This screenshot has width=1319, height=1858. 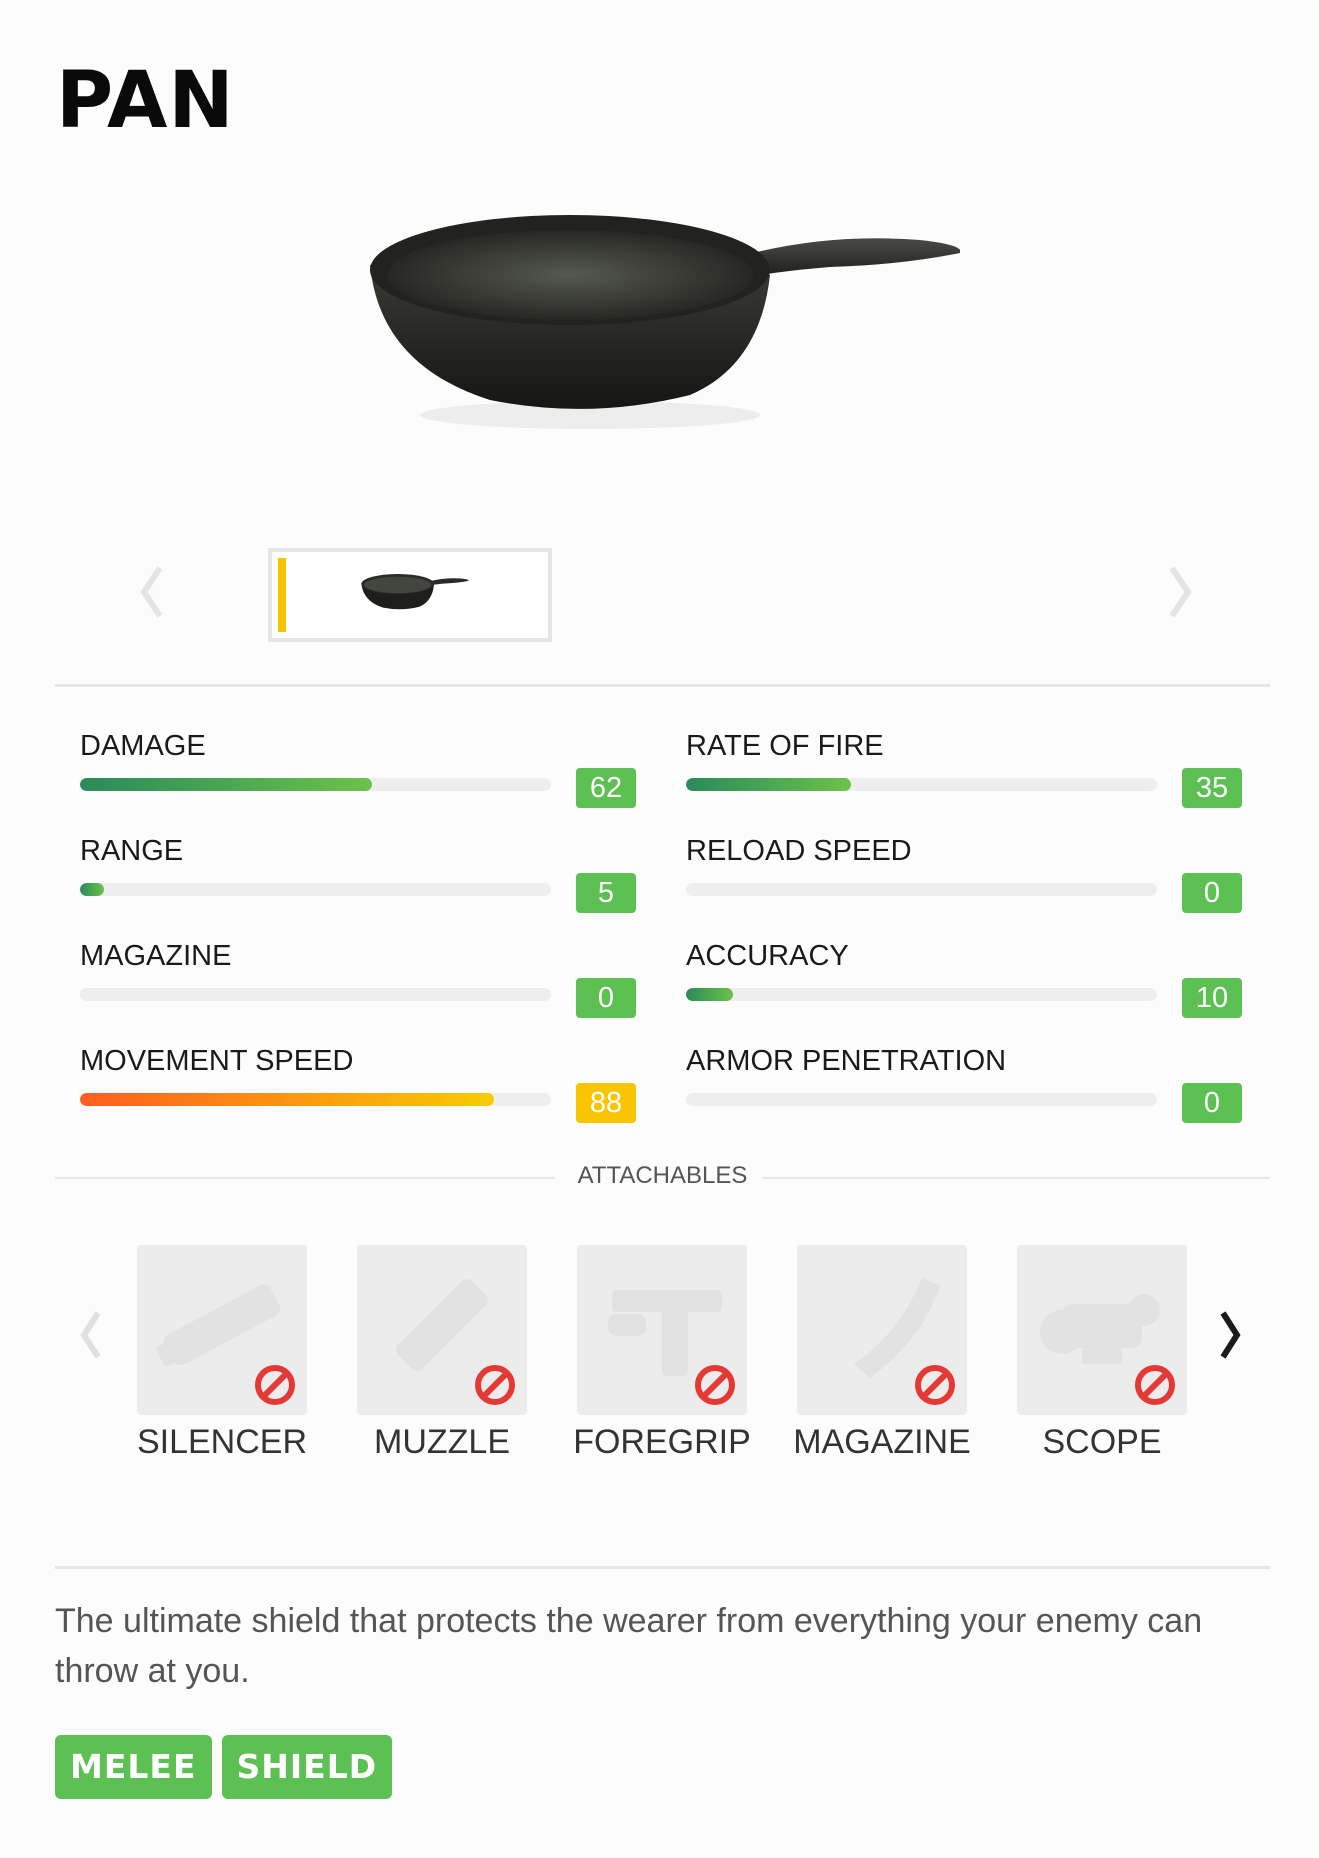 What do you see at coordinates (442, 1442) in the screenshot?
I see `attachment-label: MUZZLE` at bounding box center [442, 1442].